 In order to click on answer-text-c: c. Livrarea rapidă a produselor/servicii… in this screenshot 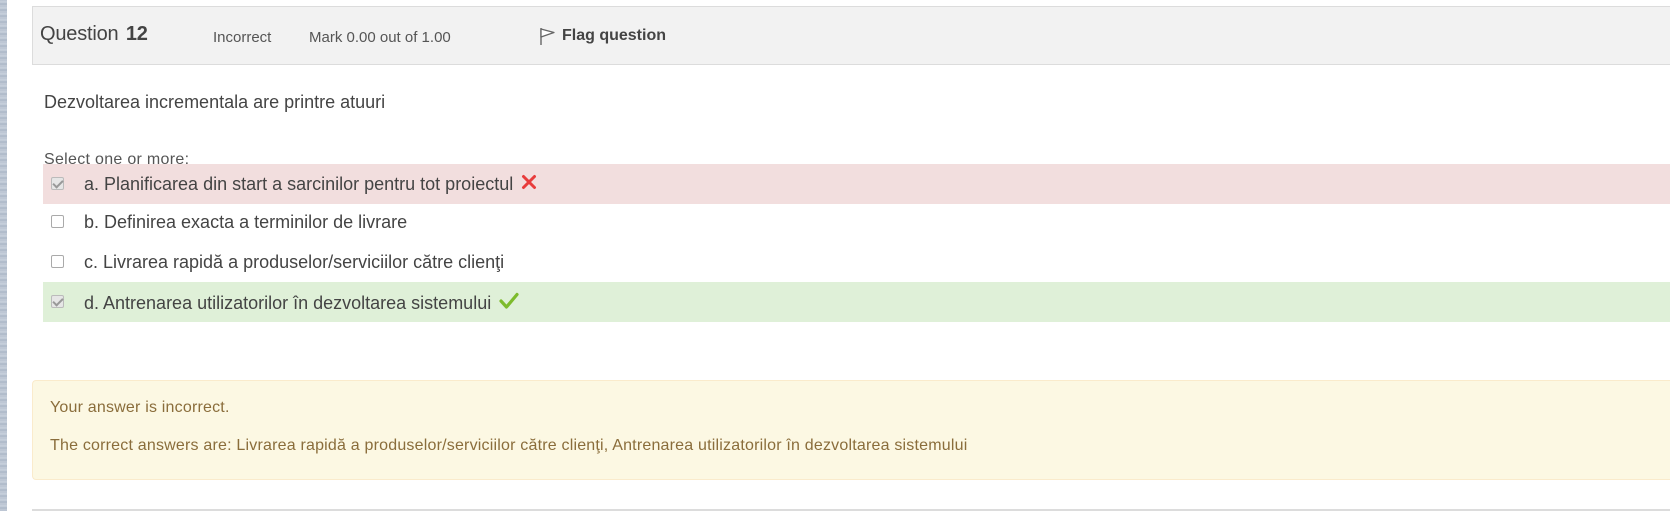, I will do `click(294, 262)`.